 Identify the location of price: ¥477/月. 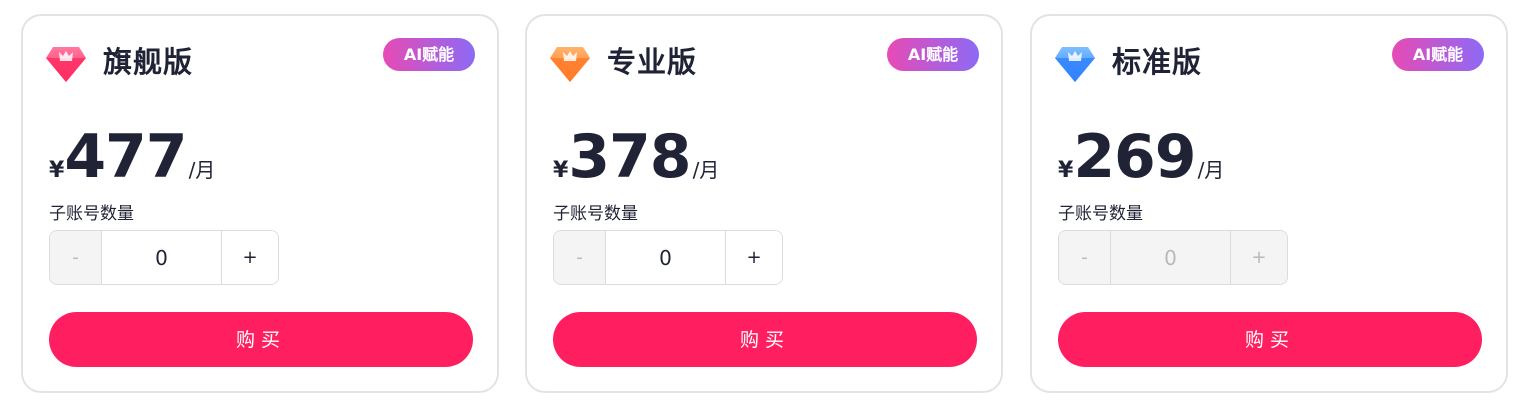
(132, 159).